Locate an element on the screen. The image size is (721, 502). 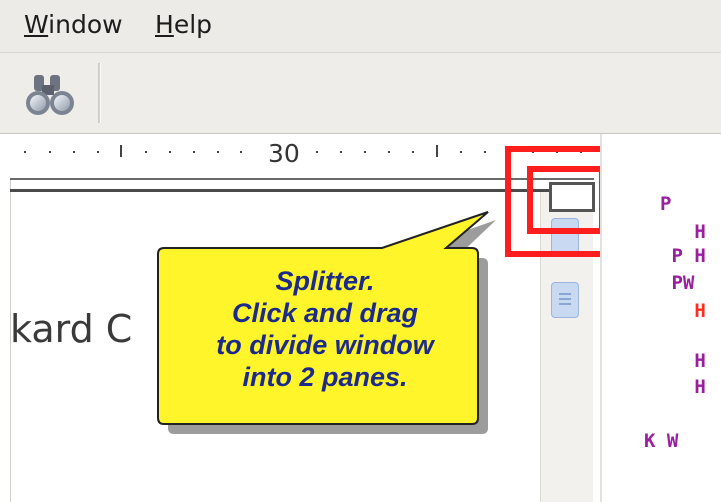
scroll-thumb is located at coordinates (565, 300).